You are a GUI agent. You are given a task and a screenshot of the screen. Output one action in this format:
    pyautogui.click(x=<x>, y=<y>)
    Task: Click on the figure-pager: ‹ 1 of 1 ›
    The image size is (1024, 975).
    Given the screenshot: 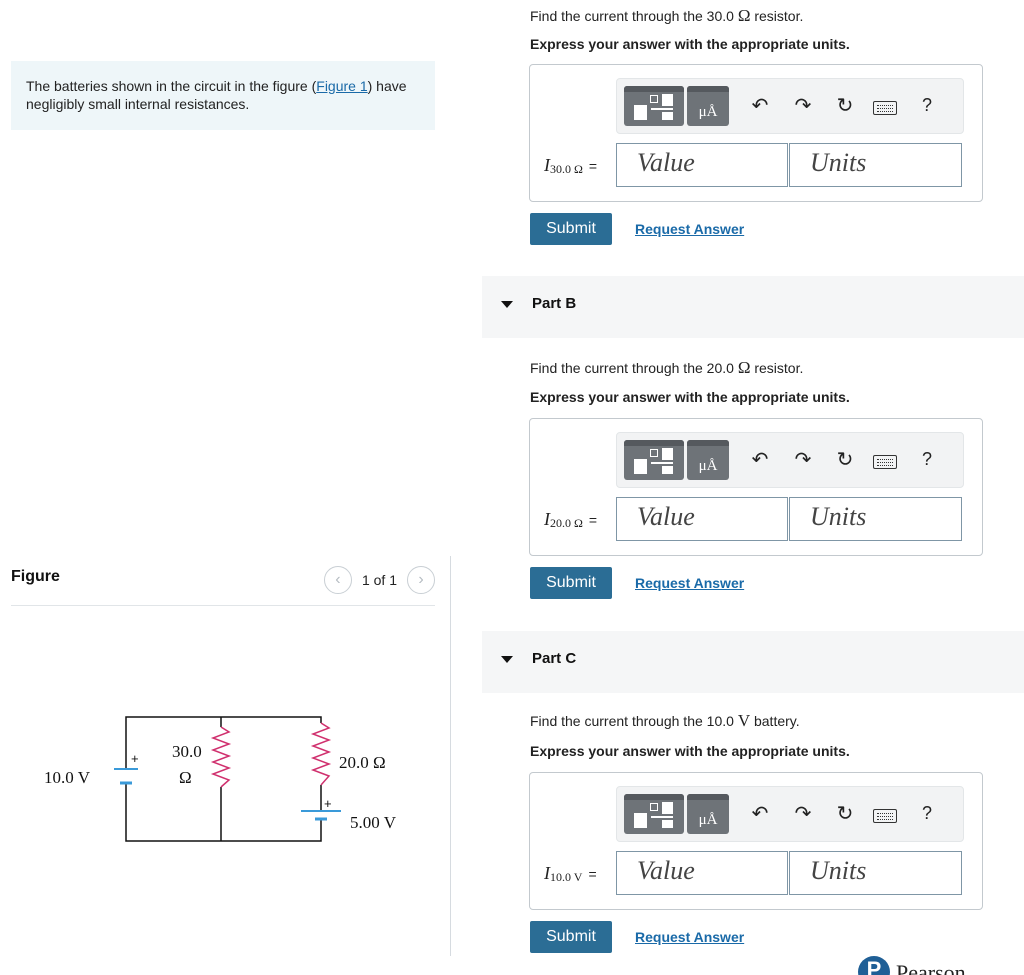 What is the action you would take?
    pyautogui.click(x=379, y=580)
    